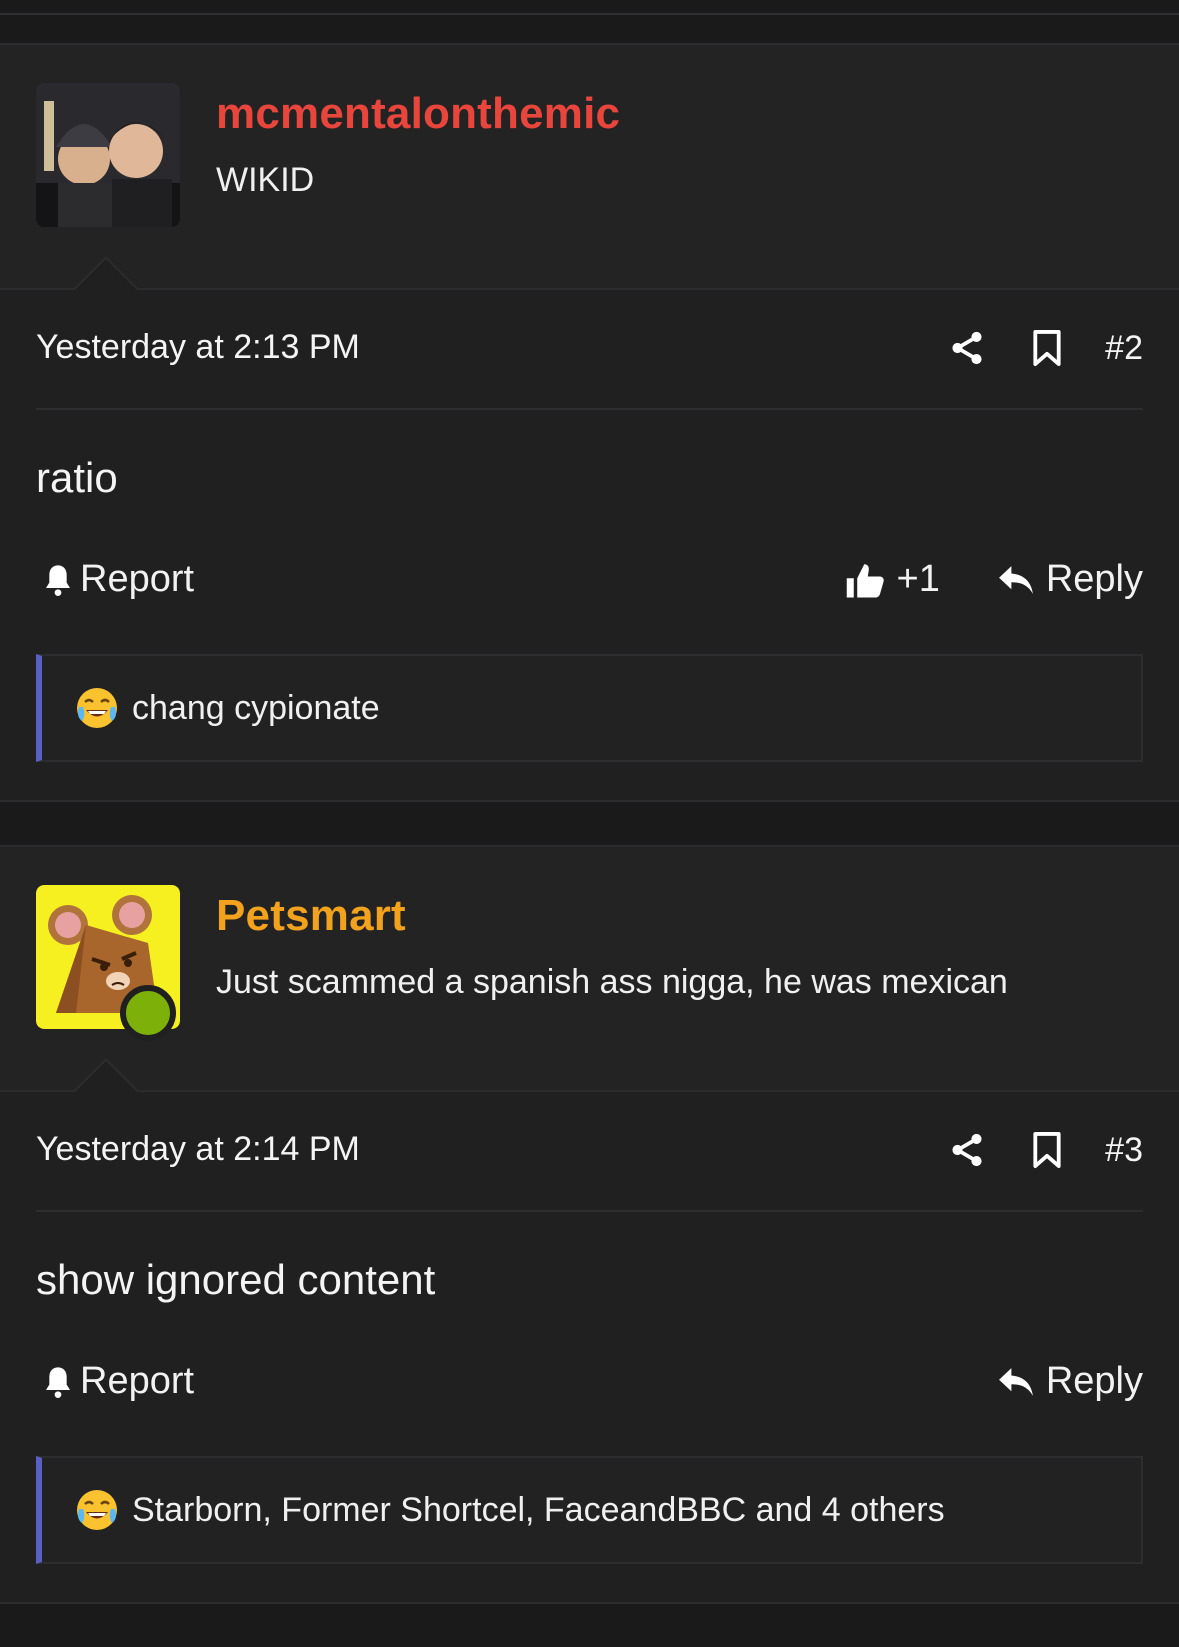 This screenshot has height=1647, width=1179. Describe the element at coordinates (918, 579) in the screenshot. I see `like-count: +1` at that location.